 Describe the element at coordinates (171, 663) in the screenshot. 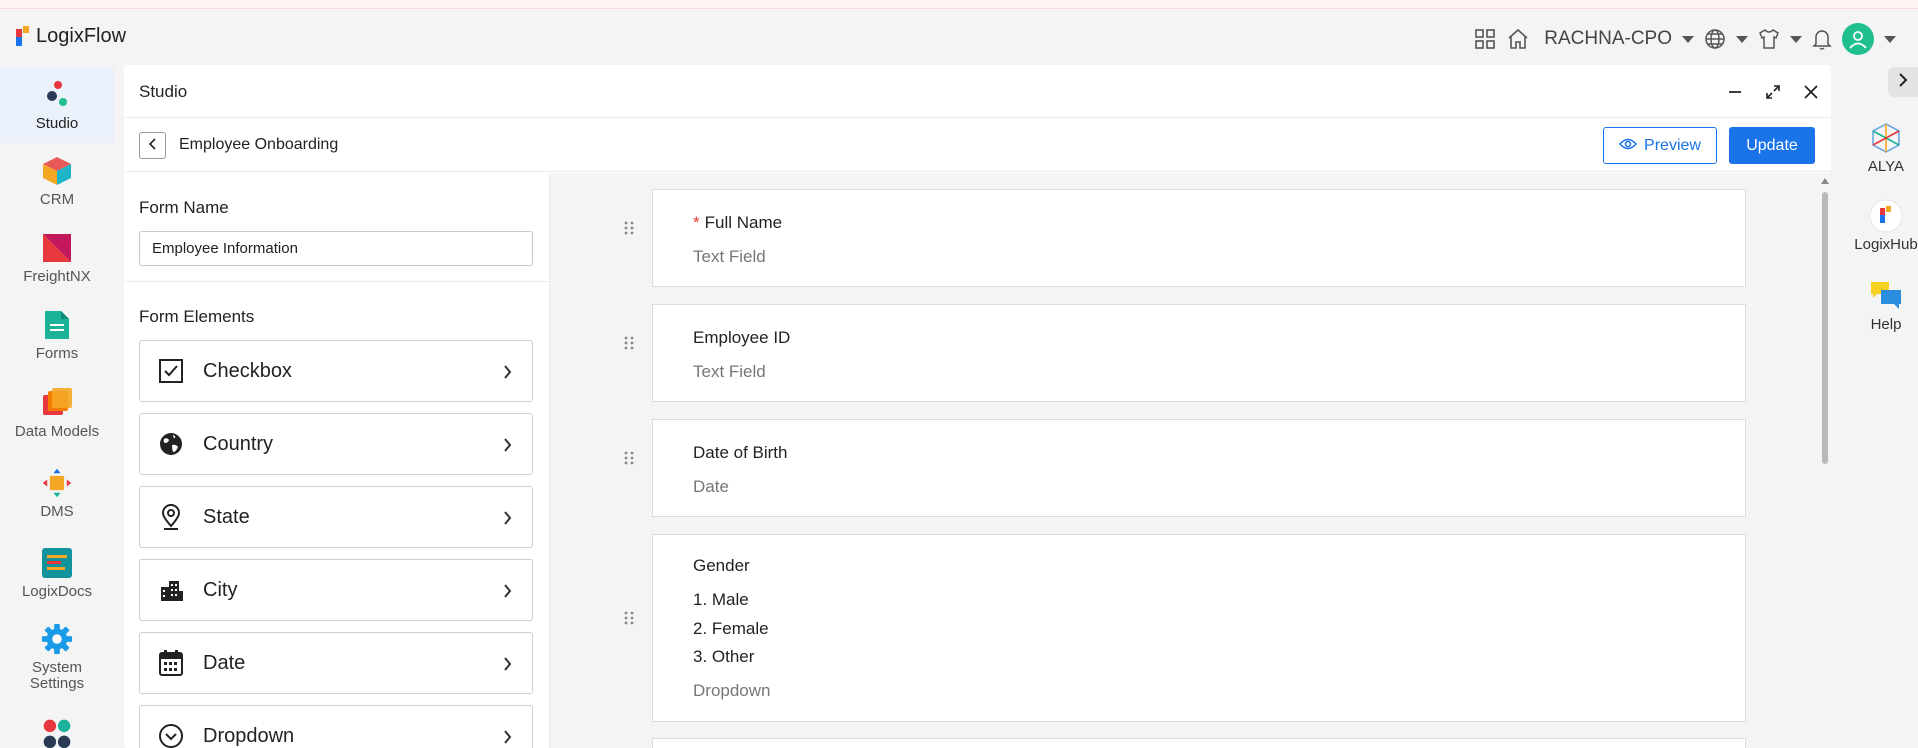

I see `calendar-icon` at that location.